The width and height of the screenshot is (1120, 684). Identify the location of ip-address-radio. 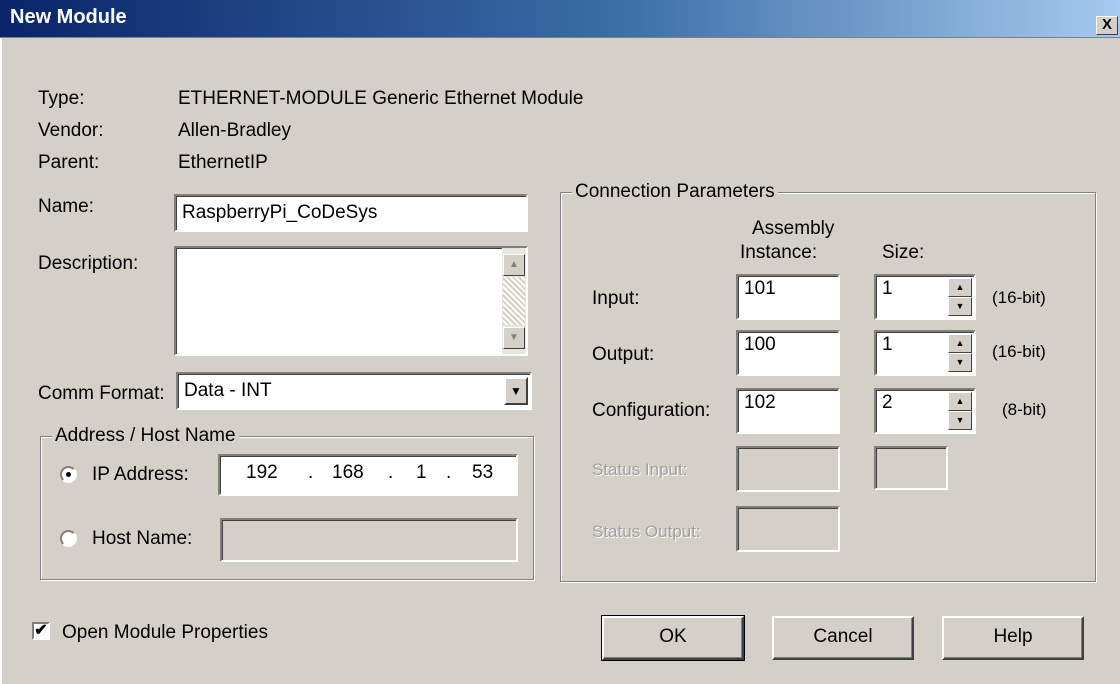
(68, 474).